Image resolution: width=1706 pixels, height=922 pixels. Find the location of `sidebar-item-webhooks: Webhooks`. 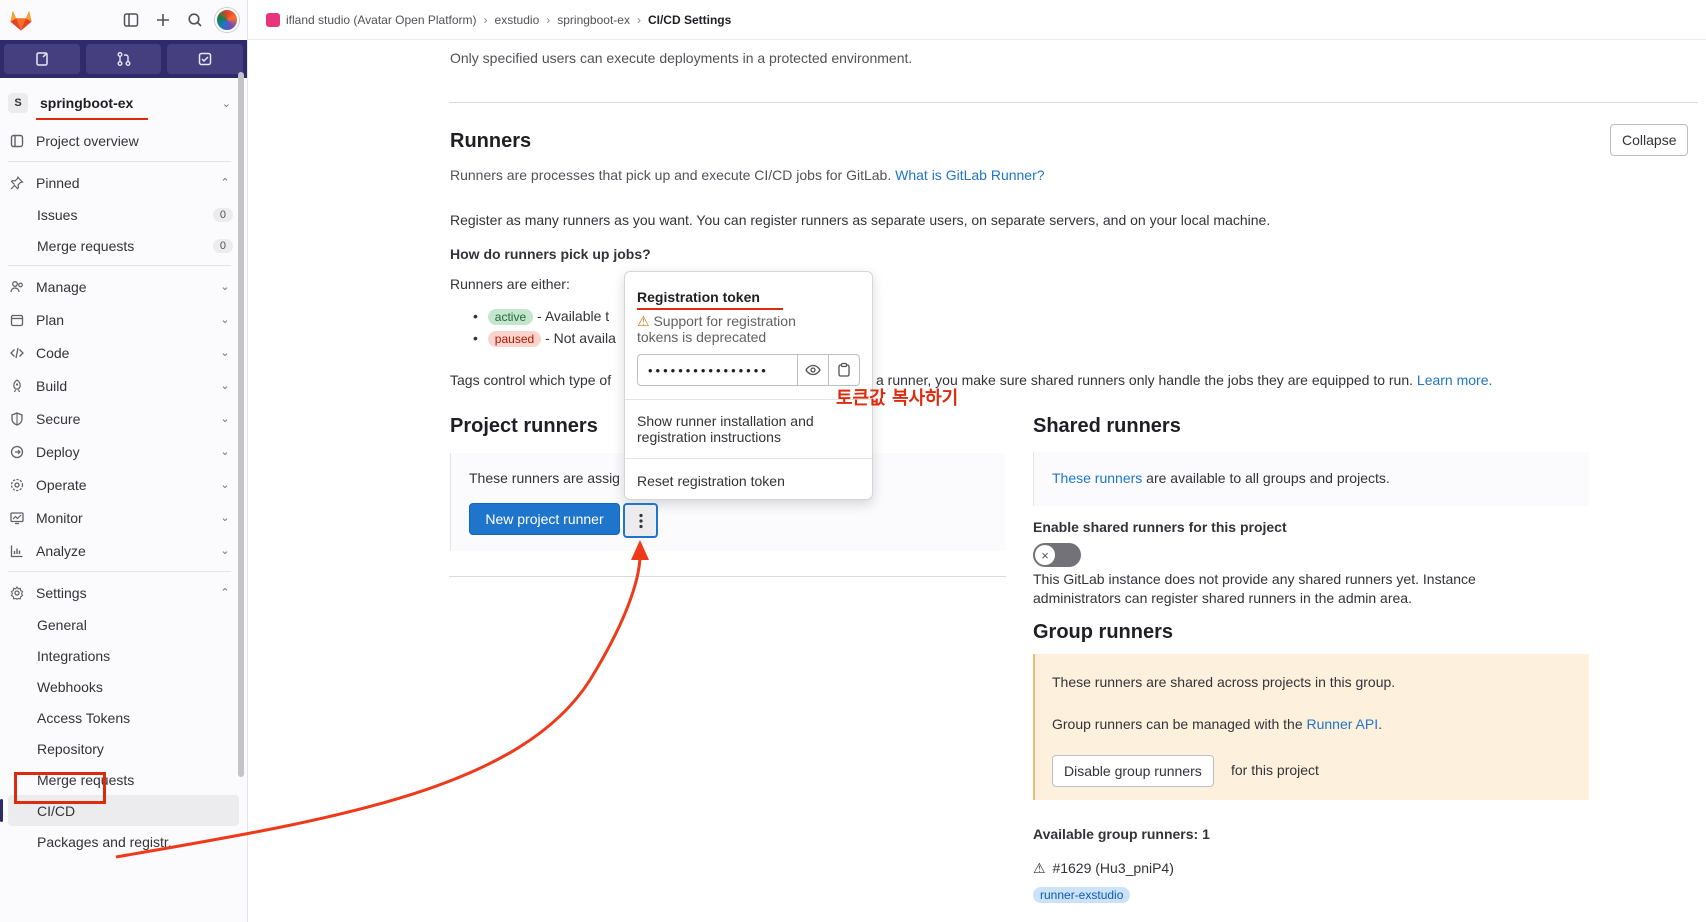

sidebar-item-webhooks: Webhooks is located at coordinates (123, 686).